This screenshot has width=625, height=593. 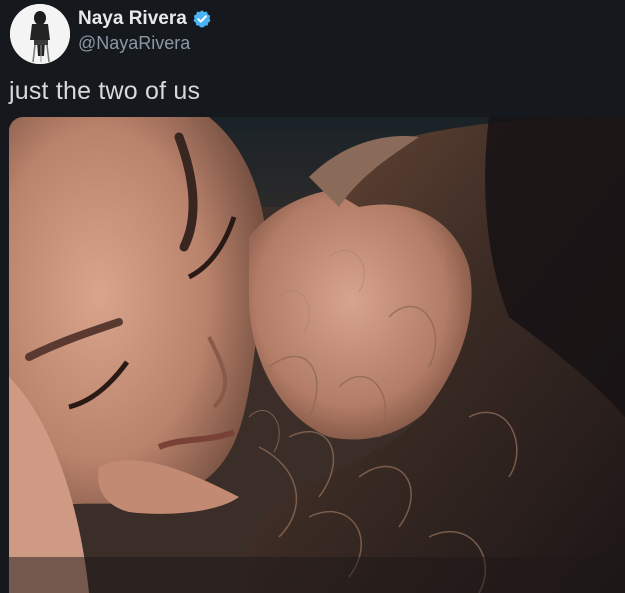 I want to click on author-name-row: Naya Rivera, so click(x=145, y=19).